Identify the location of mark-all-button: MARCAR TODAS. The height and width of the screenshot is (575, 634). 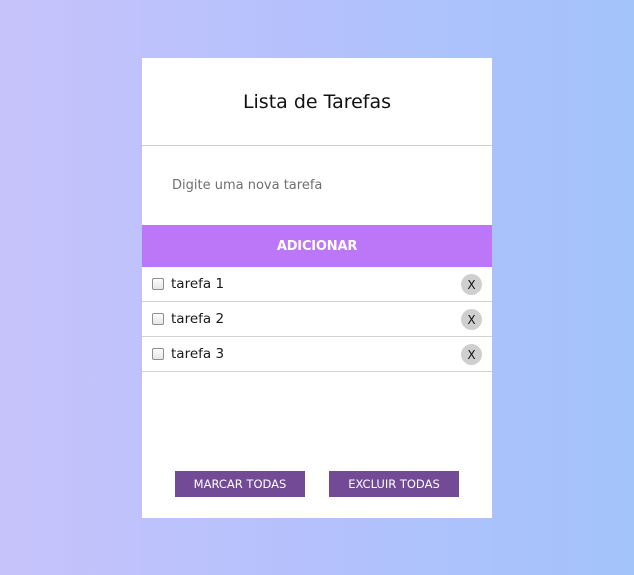
(240, 484).